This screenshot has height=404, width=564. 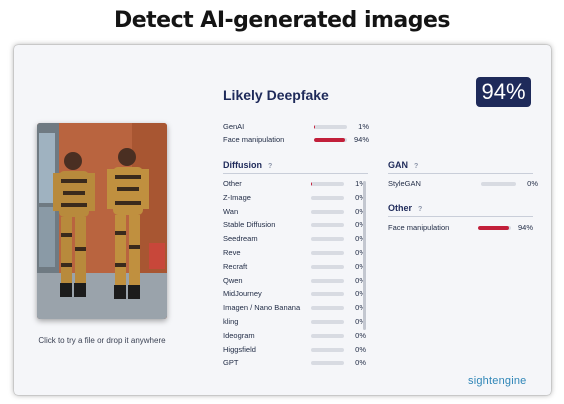 What do you see at coordinates (276, 95) in the screenshot?
I see `verdict-label: Likely Deepfake` at bounding box center [276, 95].